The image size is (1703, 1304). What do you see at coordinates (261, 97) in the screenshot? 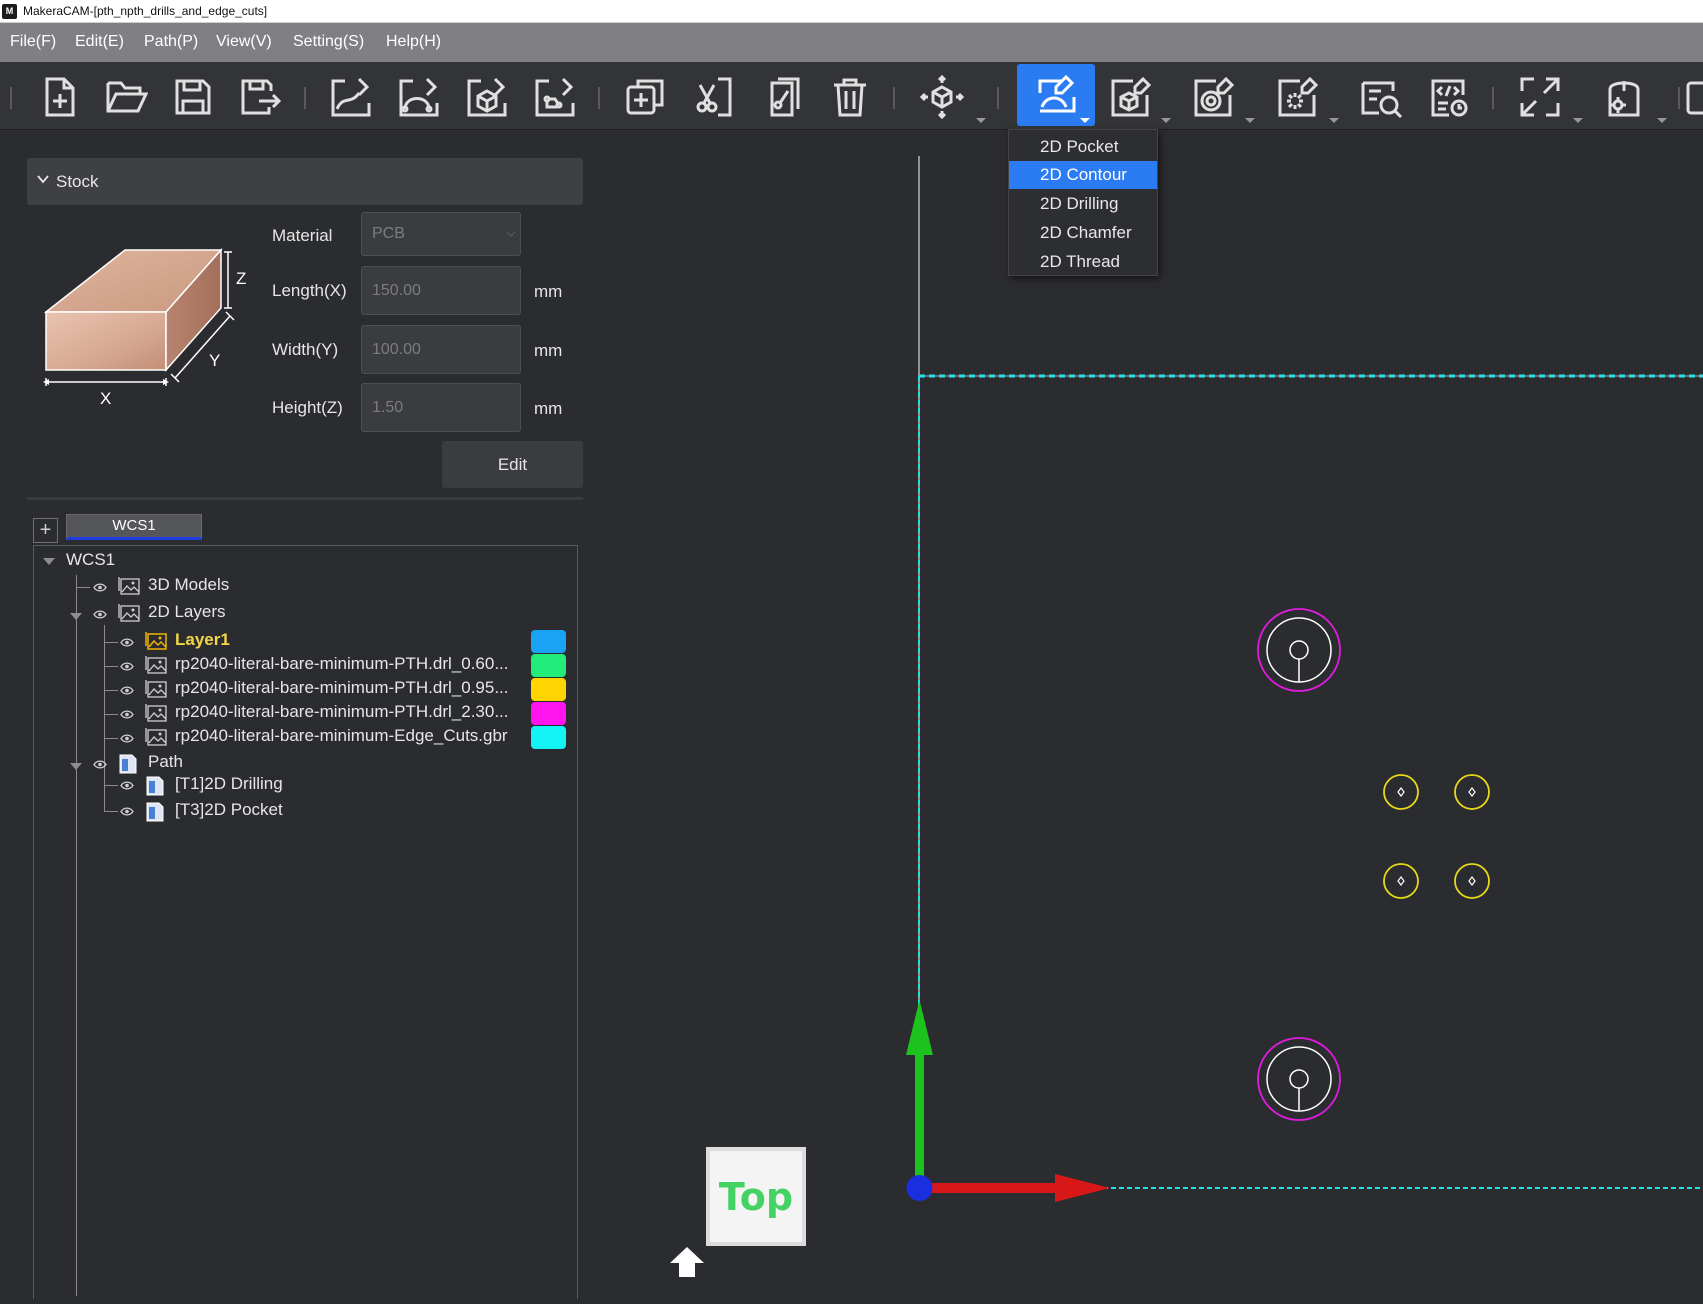
I see `save-as-button` at bounding box center [261, 97].